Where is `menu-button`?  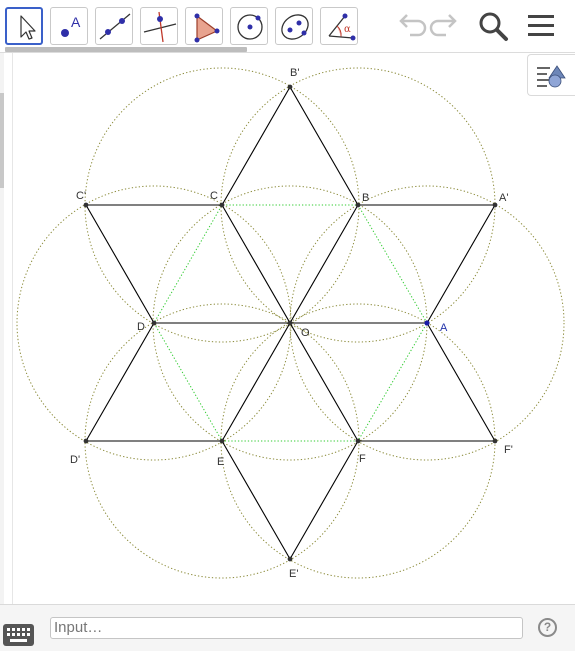
menu-button is located at coordinates (540, 26).